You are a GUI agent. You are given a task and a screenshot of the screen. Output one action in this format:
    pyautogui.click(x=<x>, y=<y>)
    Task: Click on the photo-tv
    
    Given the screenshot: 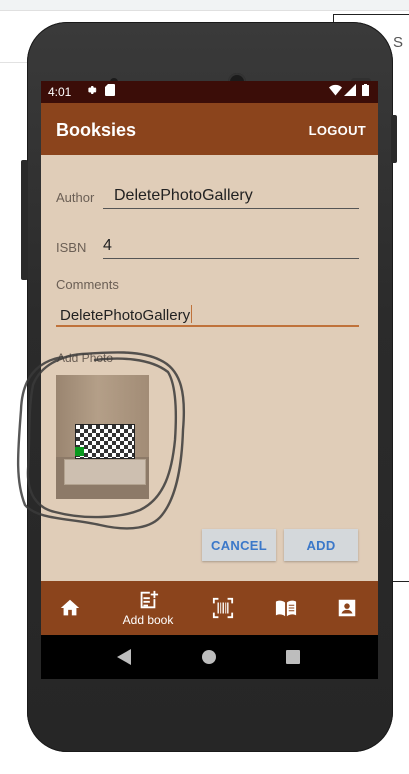 What is the action you would take?
    pyautogui.click(x=105, y=441)
    